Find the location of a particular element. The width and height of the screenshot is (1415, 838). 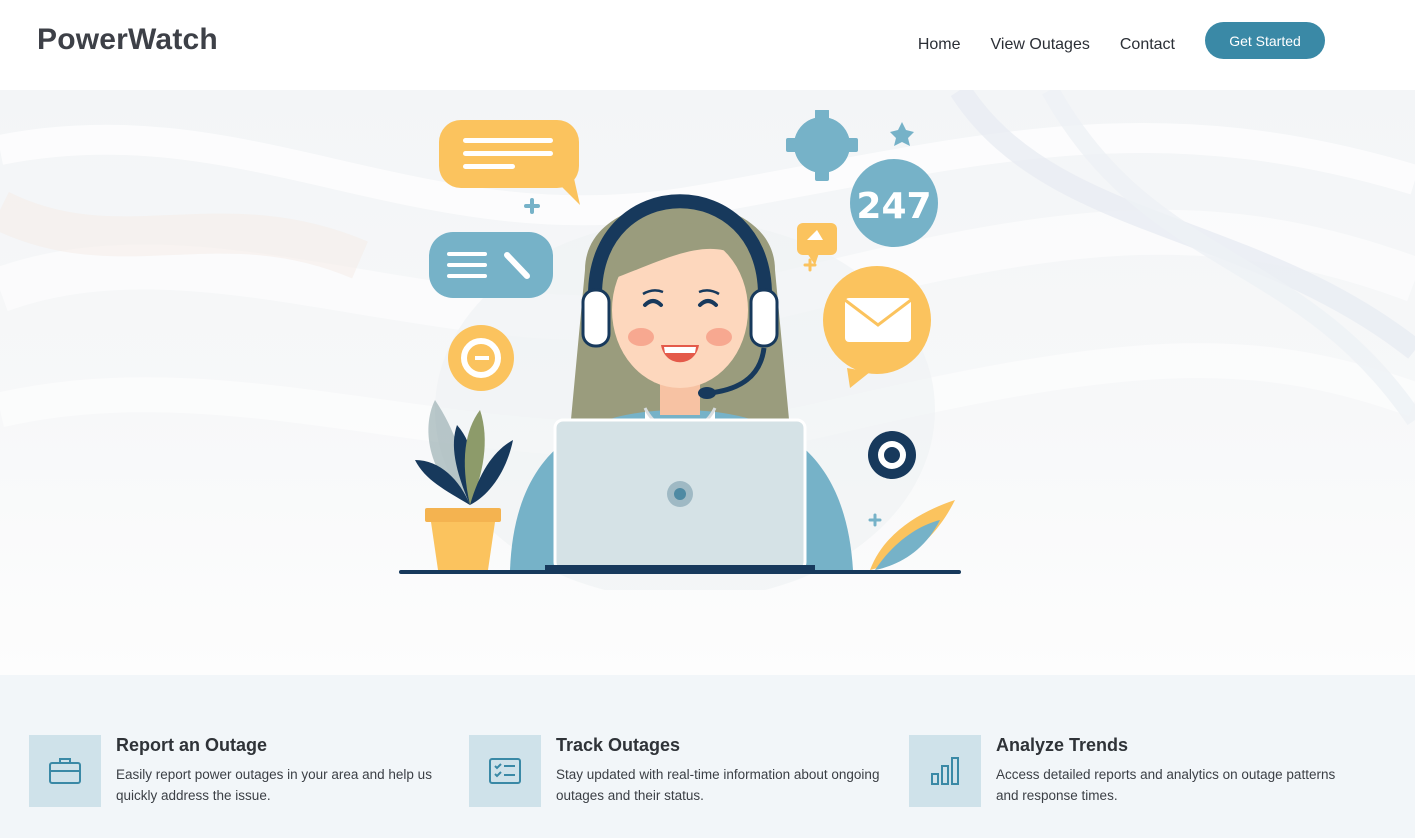

checklist-icon is located at coordinates (505, 771).